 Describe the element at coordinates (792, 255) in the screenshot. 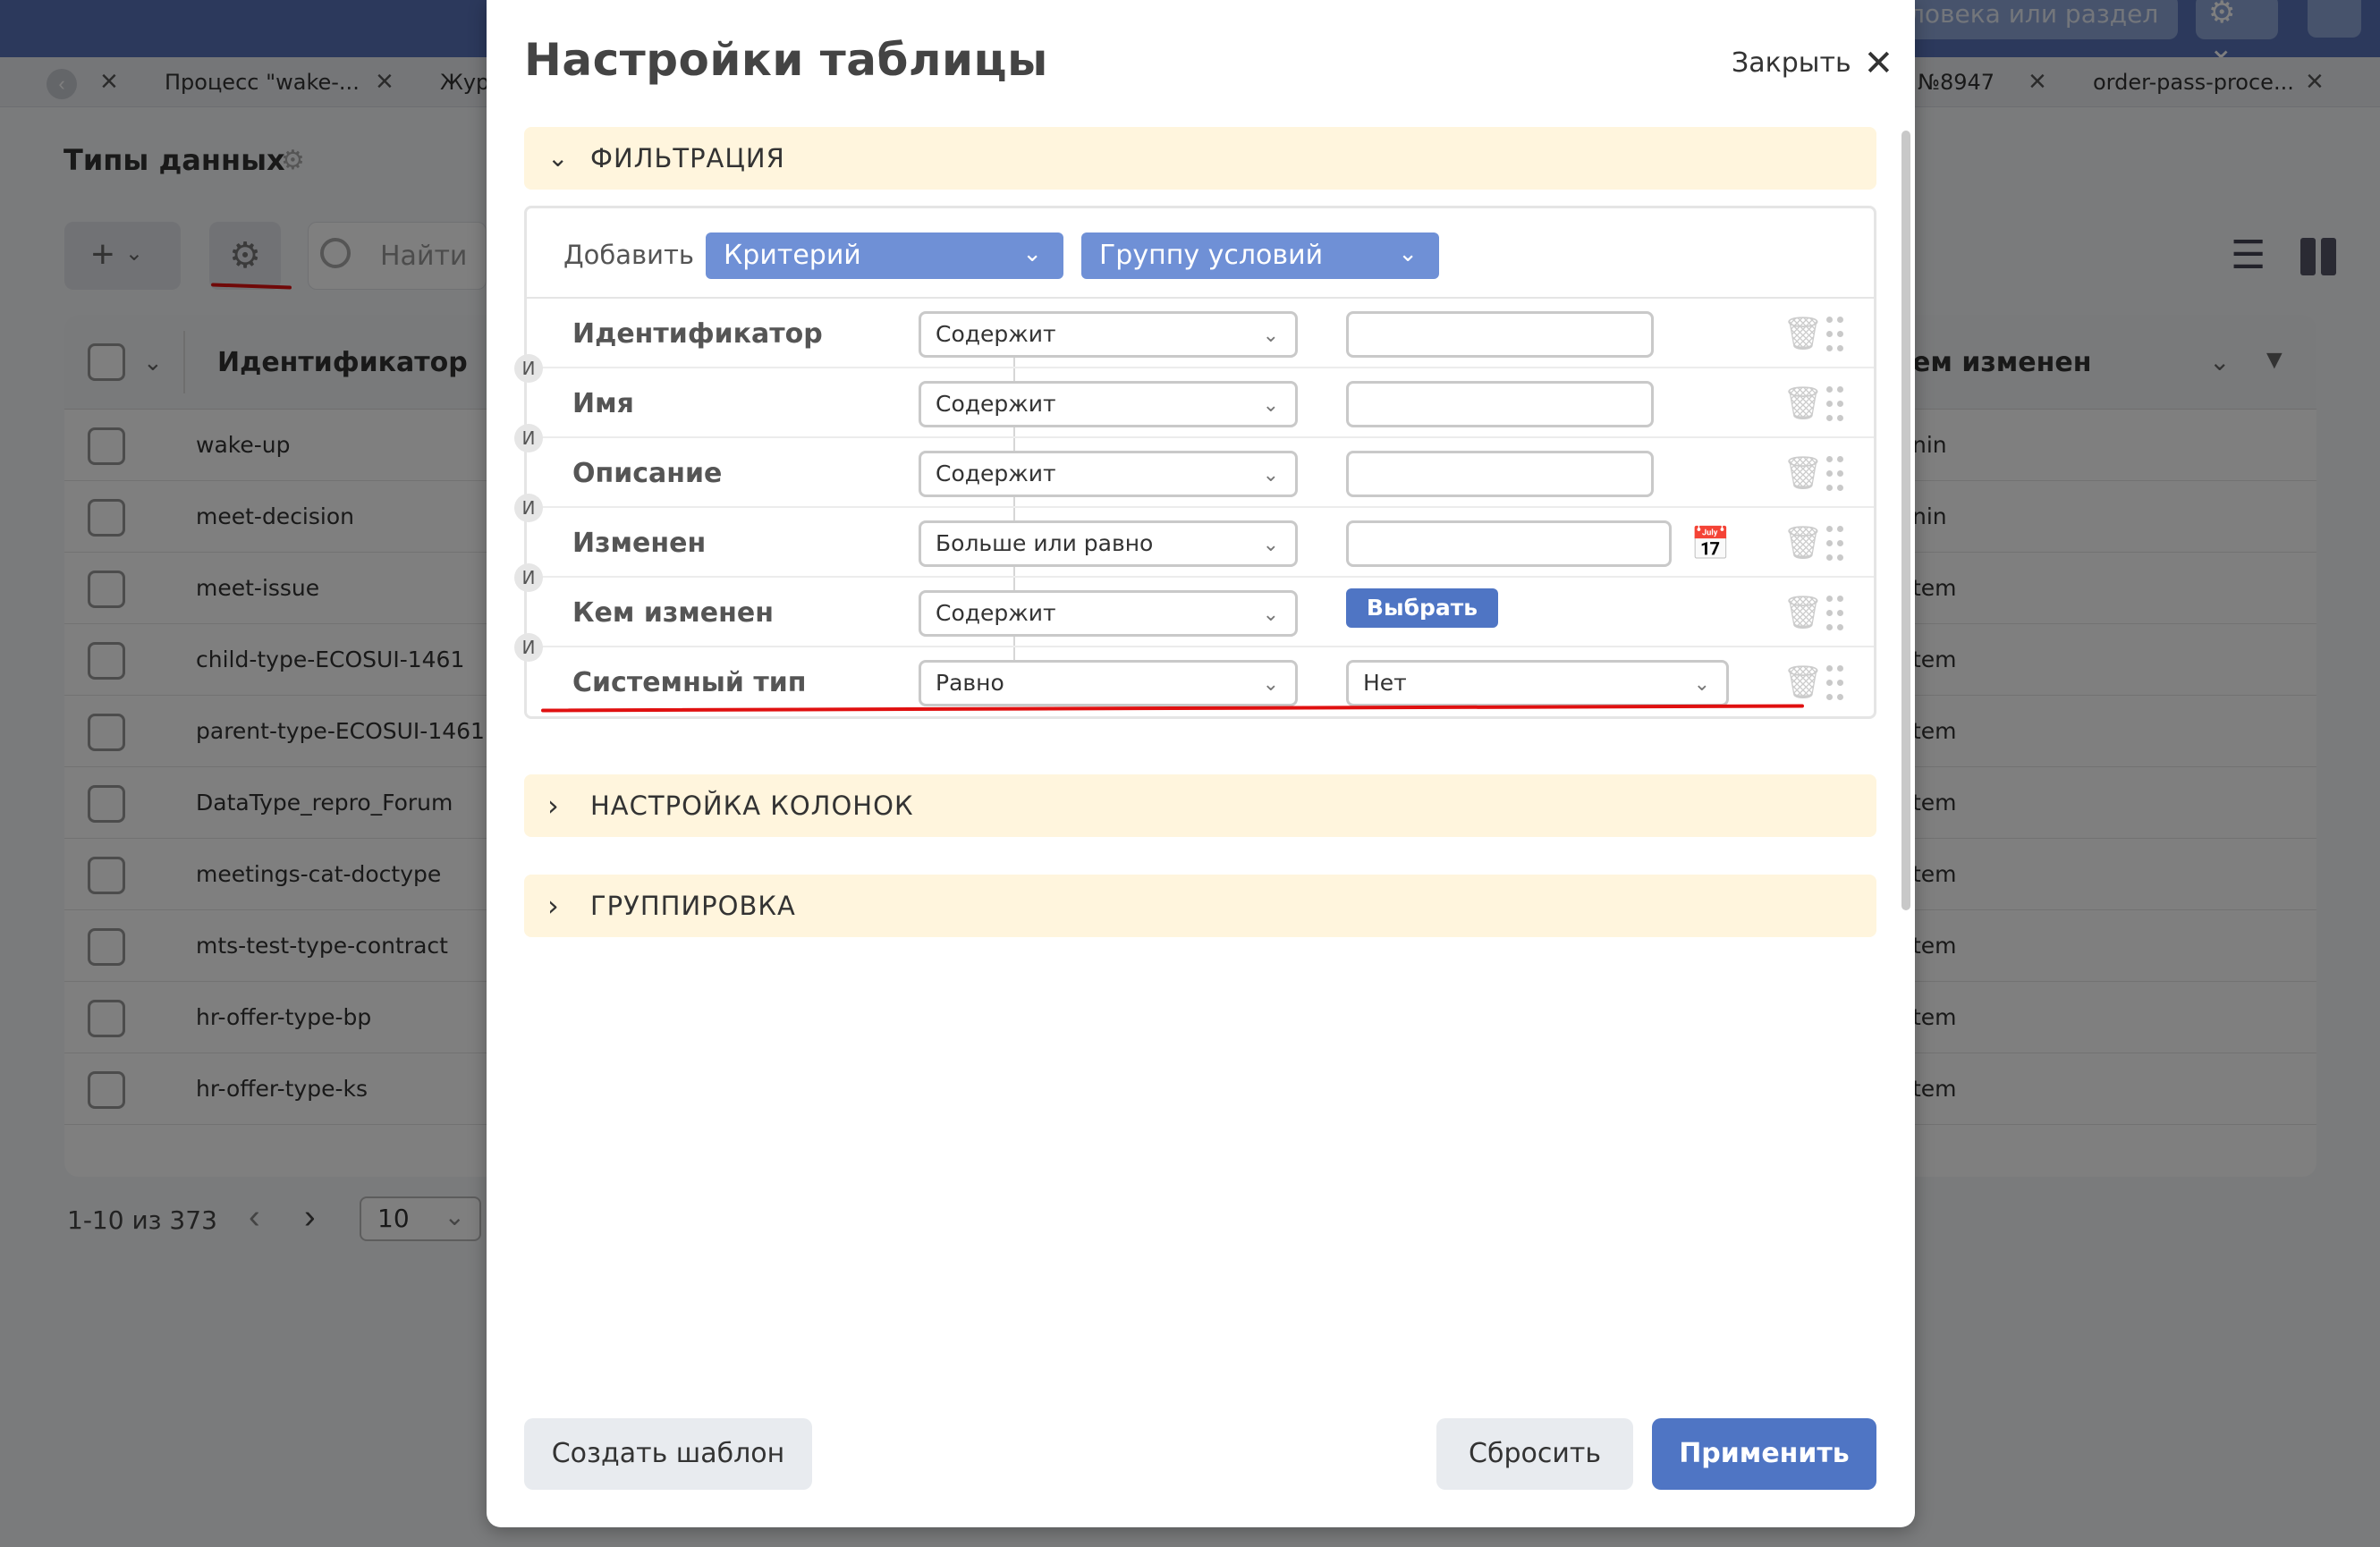

I see `add-criterion-label: Критерий` at that location.